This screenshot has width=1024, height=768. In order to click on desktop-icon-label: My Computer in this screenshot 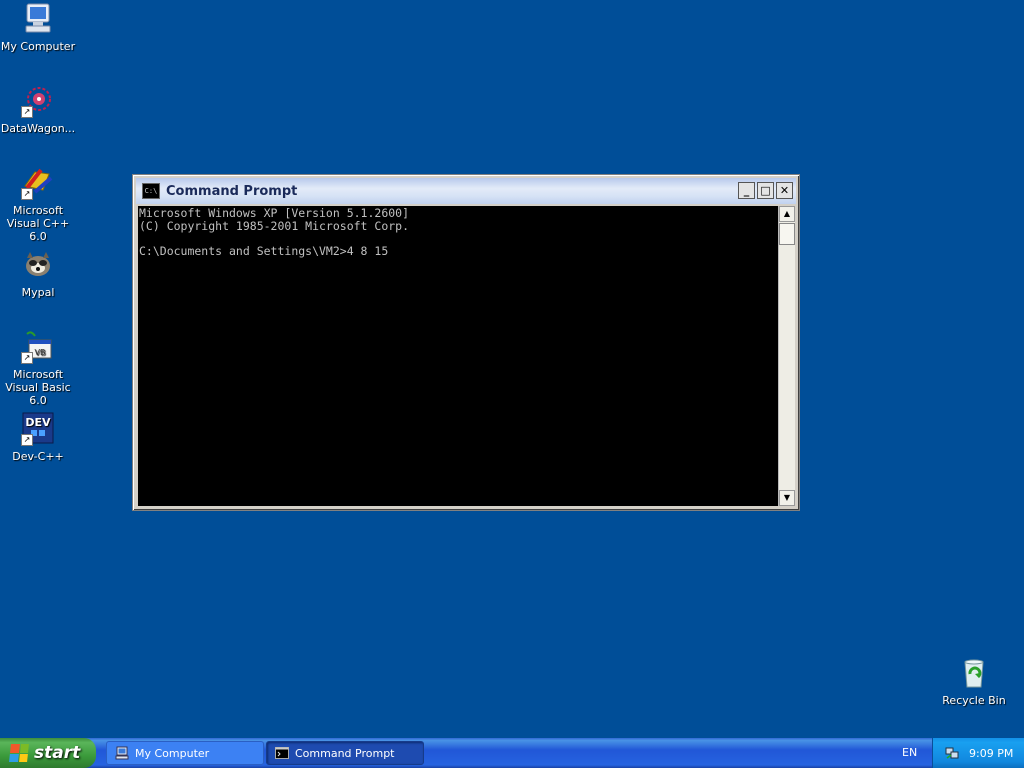, I will do `click(38, 46)`.